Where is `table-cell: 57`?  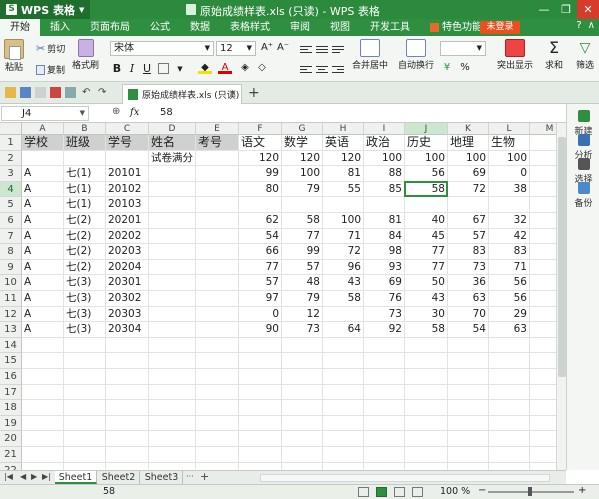
table-cell: 57 is located at coordinates (260, 283).